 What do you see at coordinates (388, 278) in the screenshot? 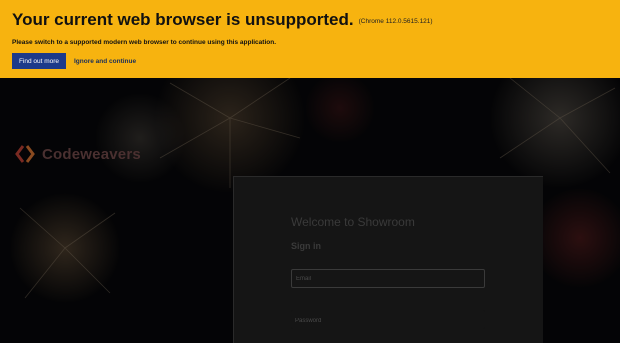
I see `email-field` at bounding box center [388, 278].